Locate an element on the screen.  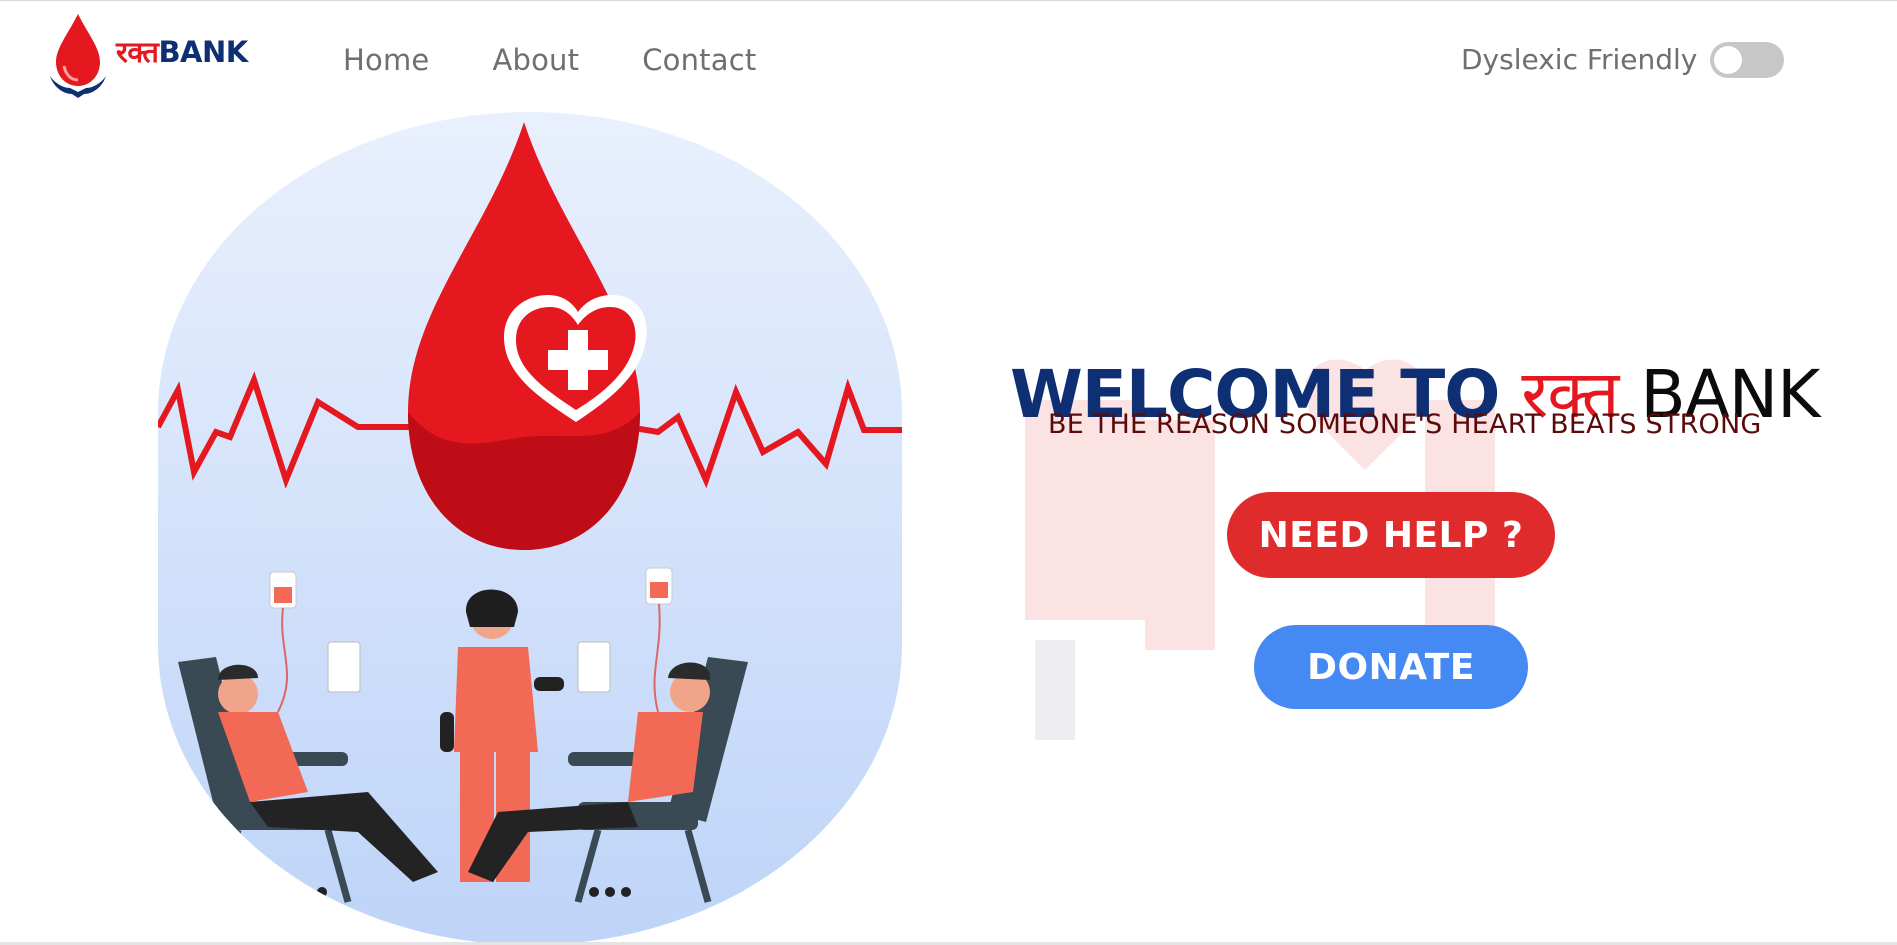
logo-devanagari: रक्त is located at coordinates (137, 52).